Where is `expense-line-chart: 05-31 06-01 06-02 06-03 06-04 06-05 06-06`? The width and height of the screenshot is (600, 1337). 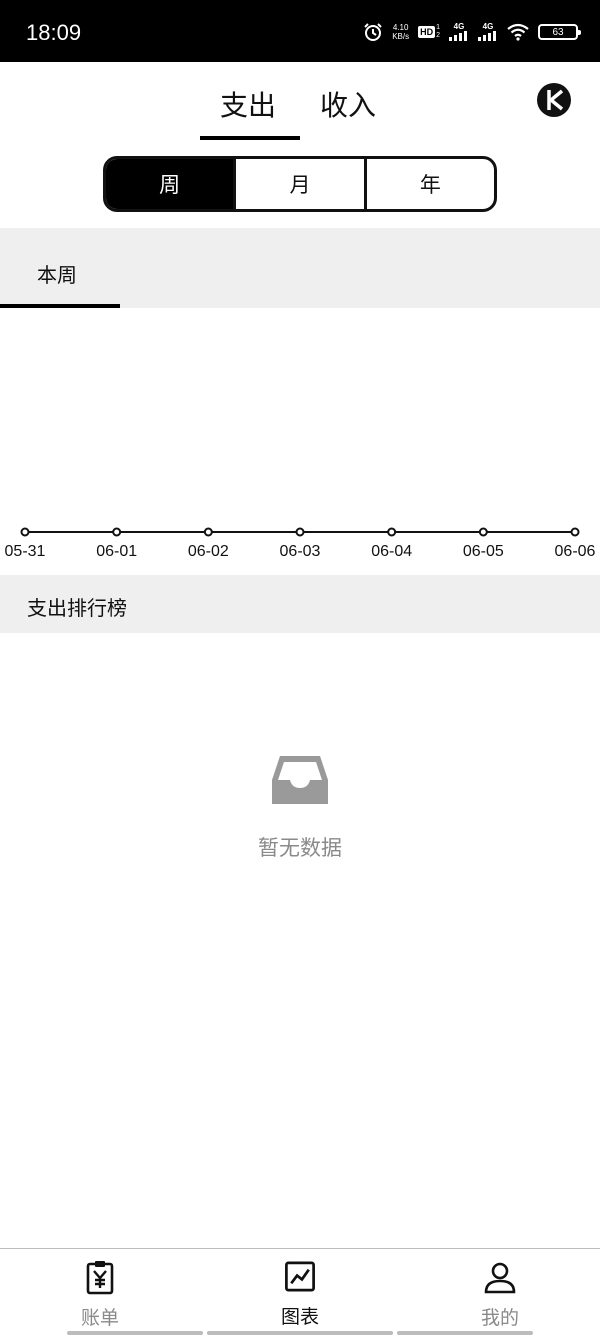
expense-line-chart: 05-31 06-01 06-02 06-03 06-04 06-05 06-06 is located at coordinates (300, 543).